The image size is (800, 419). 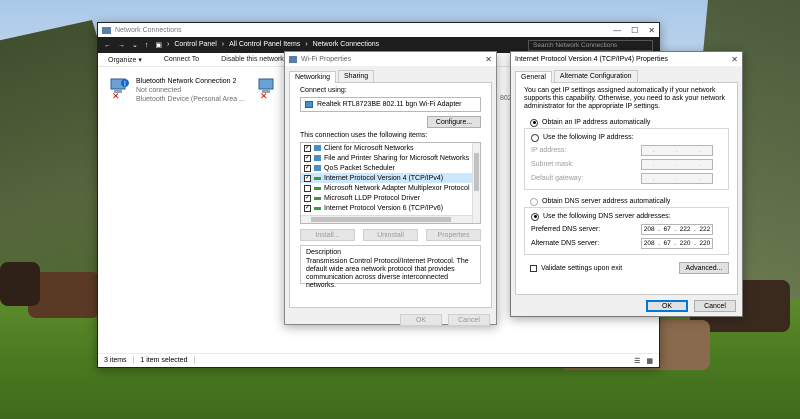 I want to click on maximize-icon: ☐, so click(x=634, y=30).